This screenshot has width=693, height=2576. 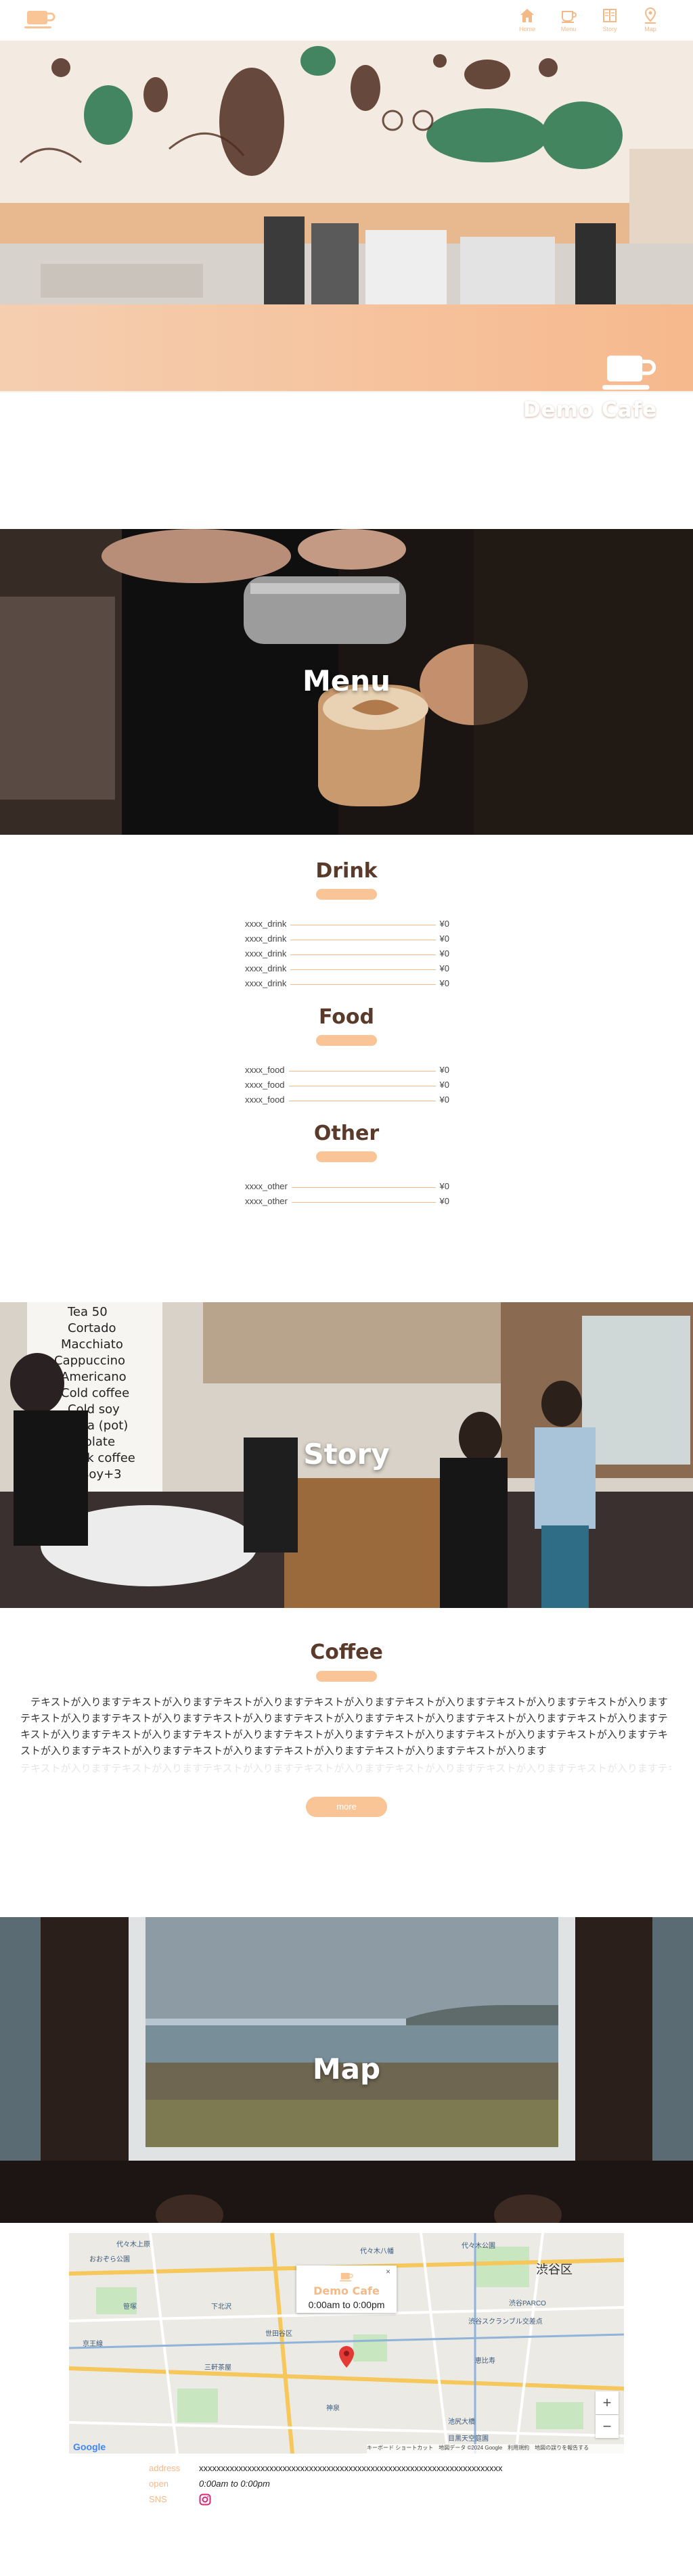 I want to click on svg-text: Cappuccino, so click(x=89, y=1361).